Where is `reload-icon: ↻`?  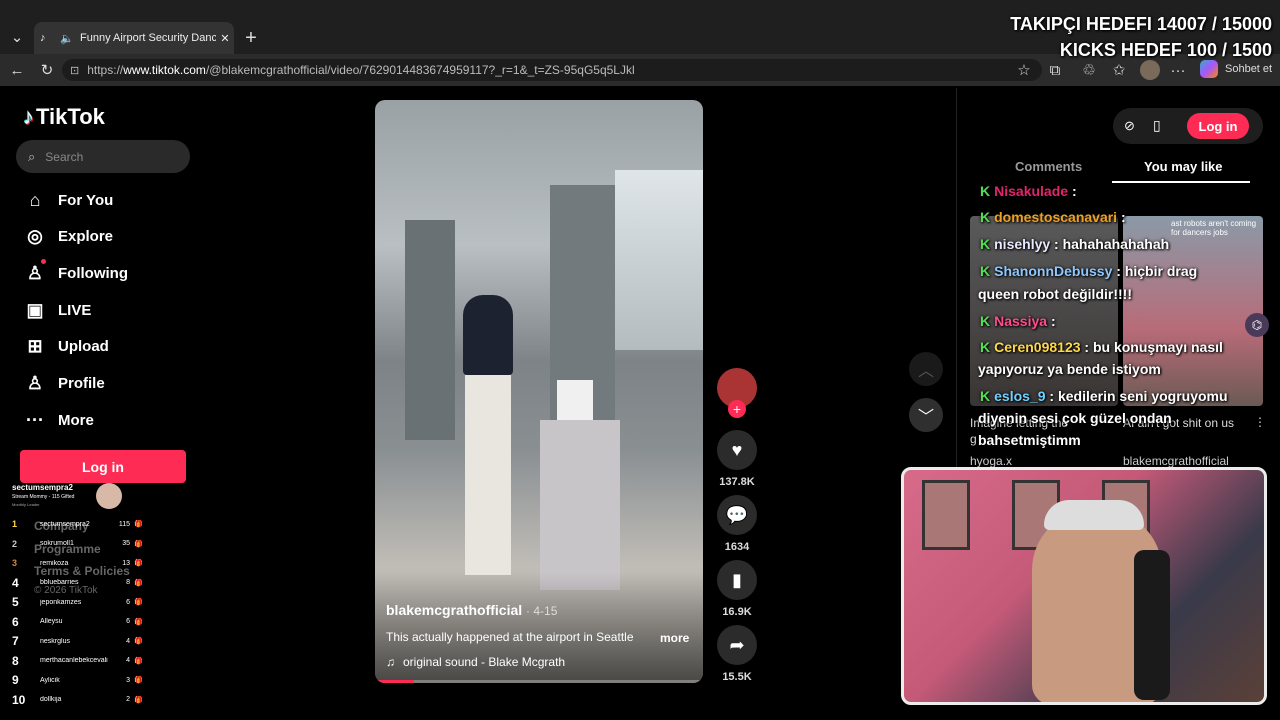
reload-icon: ↻ is located at coordinates (47, 70).